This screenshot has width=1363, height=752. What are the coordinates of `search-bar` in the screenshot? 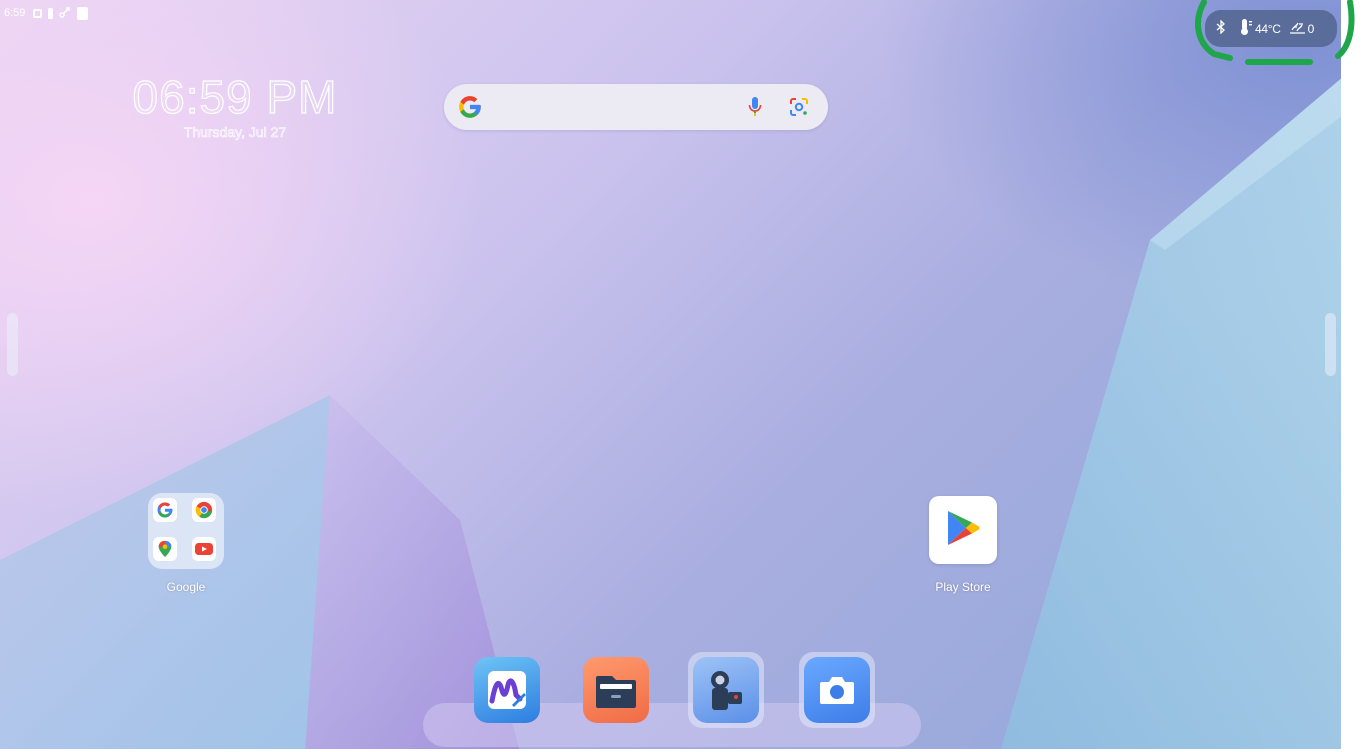 It's located at (636, 107).